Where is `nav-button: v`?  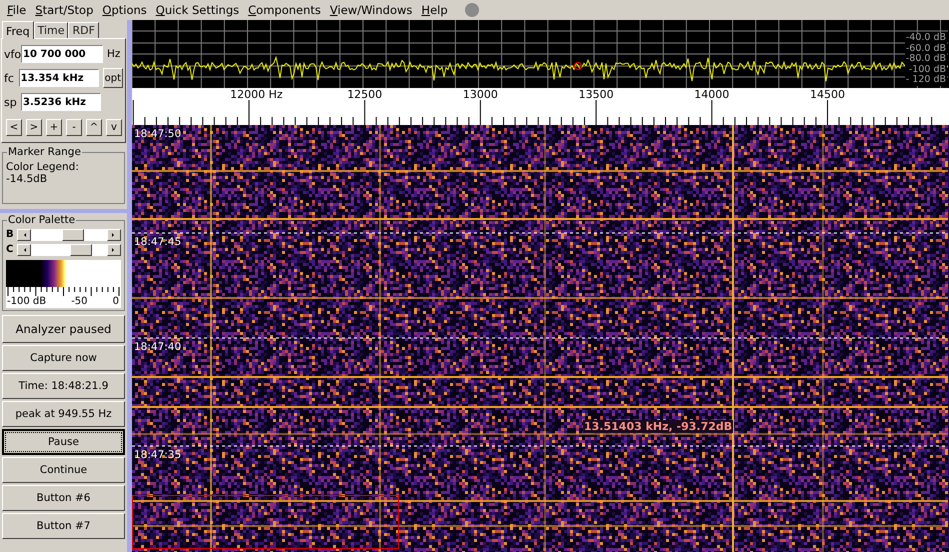 nav-button: v is located at coordinates (114, 127).